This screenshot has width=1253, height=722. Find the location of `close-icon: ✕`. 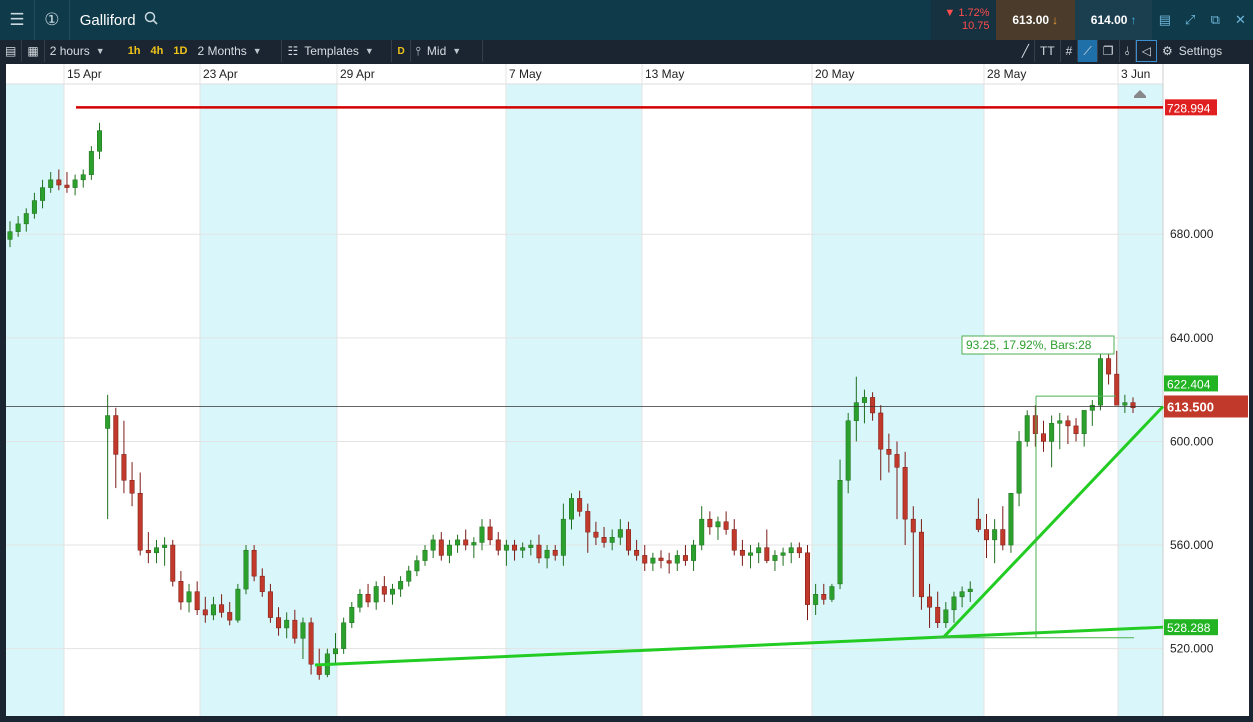

close-icon: ✕ is located at coordinates (1240, 20).